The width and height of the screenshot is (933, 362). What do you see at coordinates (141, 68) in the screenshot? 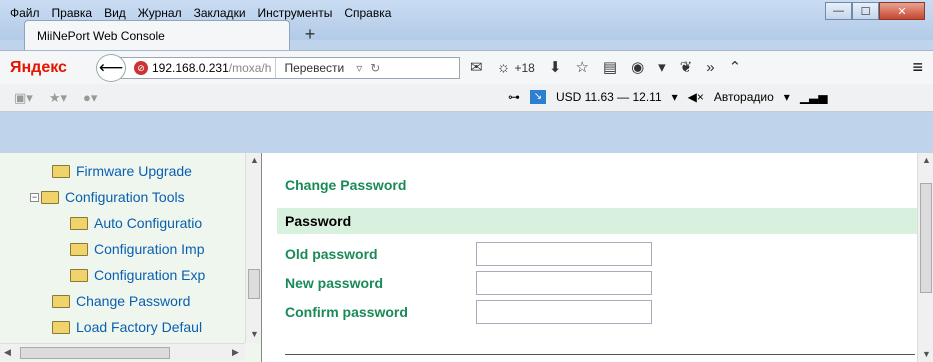
I see `site-identity-icon: ⊘` at bounding box center [141, 68].